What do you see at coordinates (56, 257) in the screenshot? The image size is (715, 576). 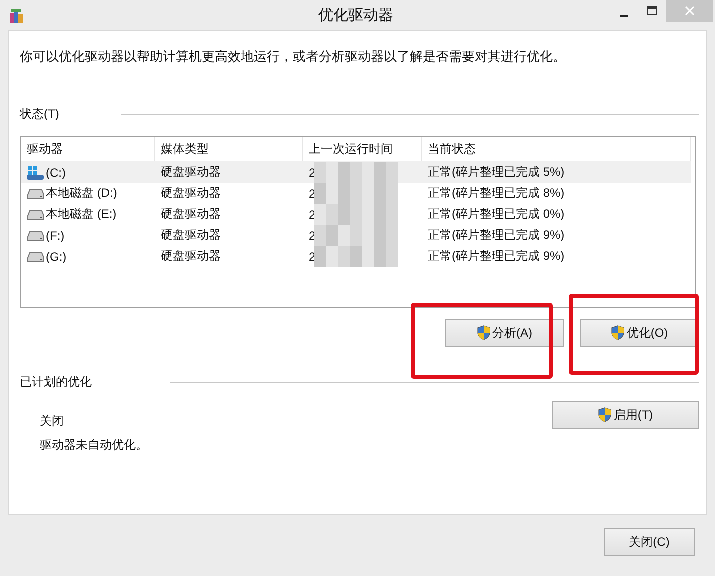 I see `drive-name: (G:)` at bounding box center [56, 257].